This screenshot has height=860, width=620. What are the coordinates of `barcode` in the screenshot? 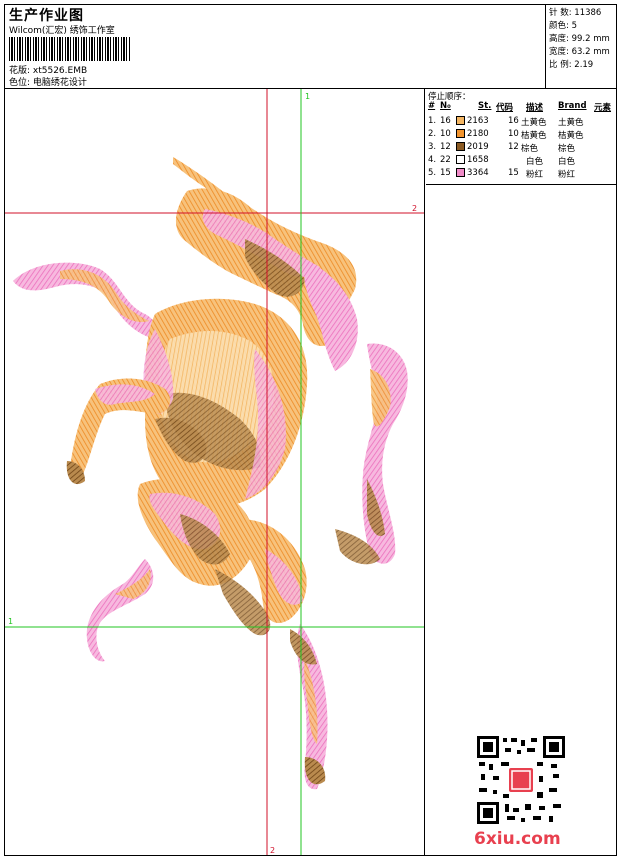 It's located at (70, 49).